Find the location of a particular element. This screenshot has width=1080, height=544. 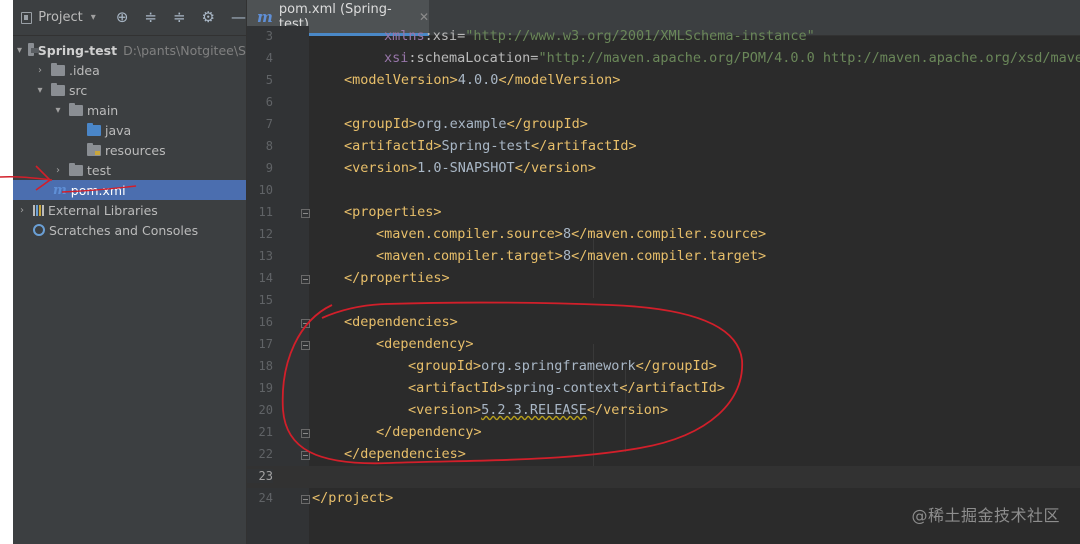

watermark: @稀土掘金技术社区 is located at coordinates (985, 515).